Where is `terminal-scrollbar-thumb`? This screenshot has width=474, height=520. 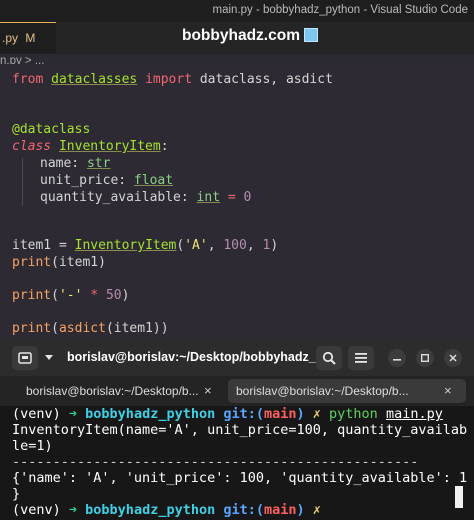
terminal-scrollbar-thumb is located at coordinates (459, 497).